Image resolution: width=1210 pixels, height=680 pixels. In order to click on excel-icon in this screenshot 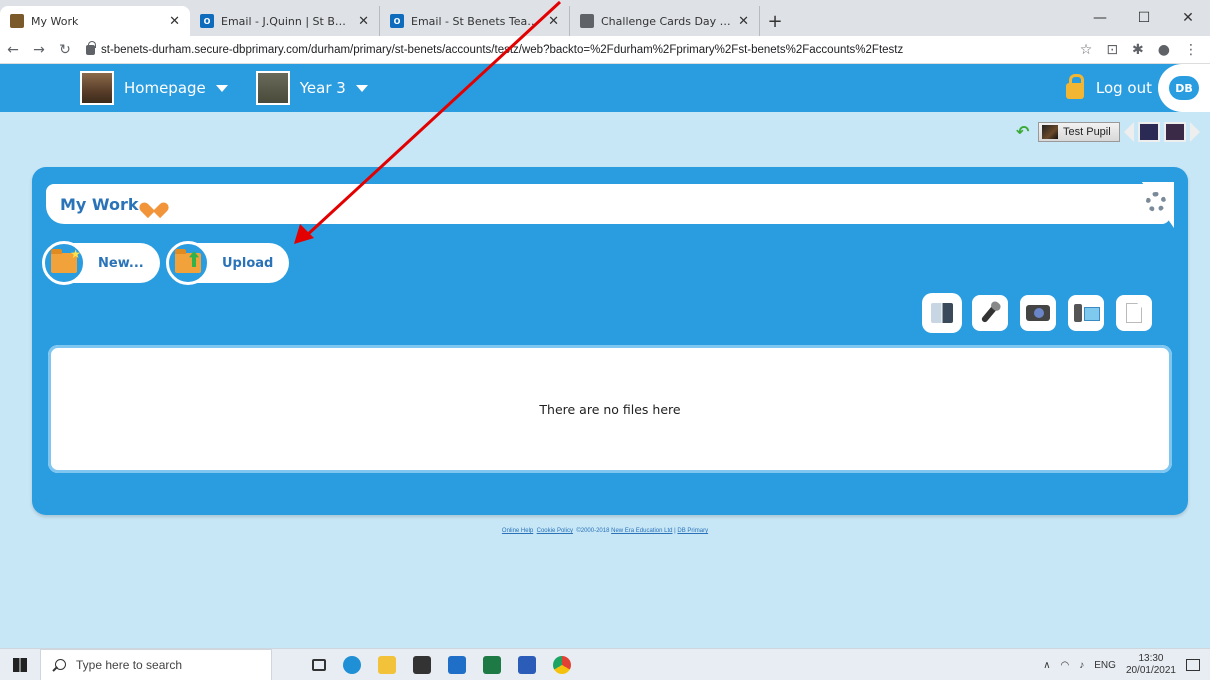, I will do `click(492, 664)`.